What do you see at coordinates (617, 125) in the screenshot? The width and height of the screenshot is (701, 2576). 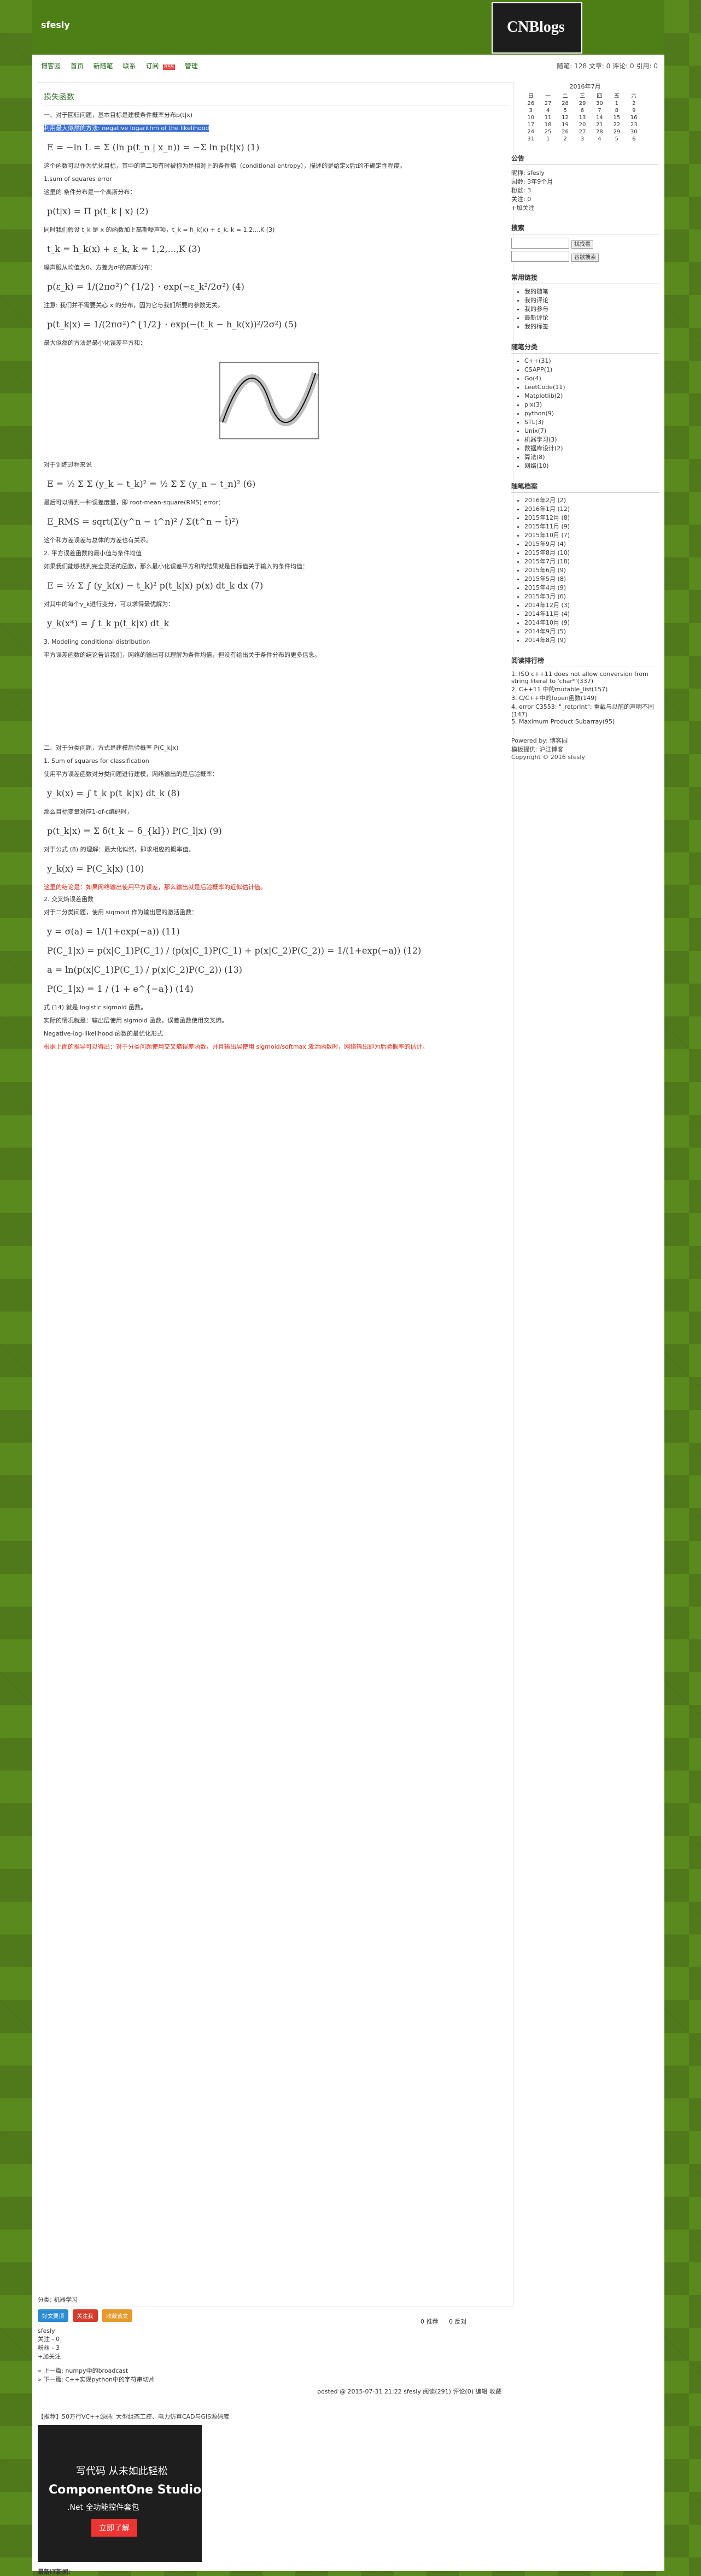 I see `day: 22` at bounding box center [617, 125].